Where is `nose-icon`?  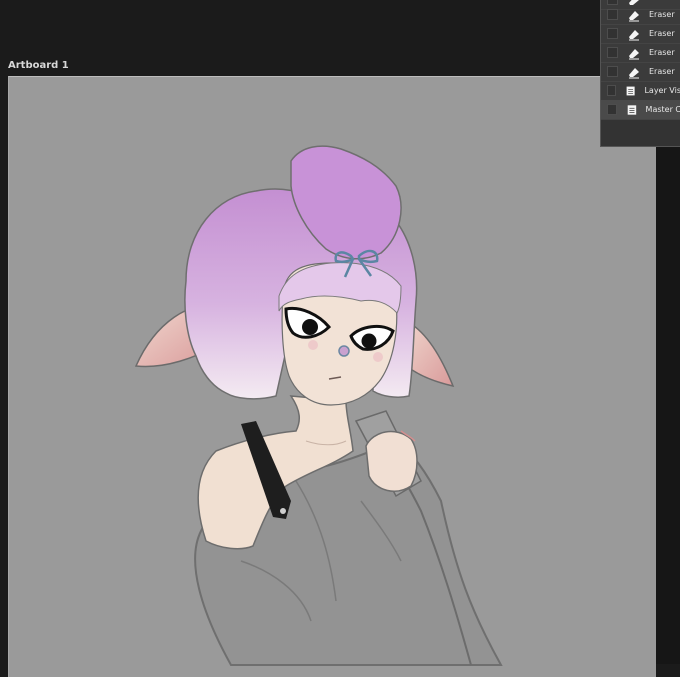
nose-icon is located at coordinates (344, 351).